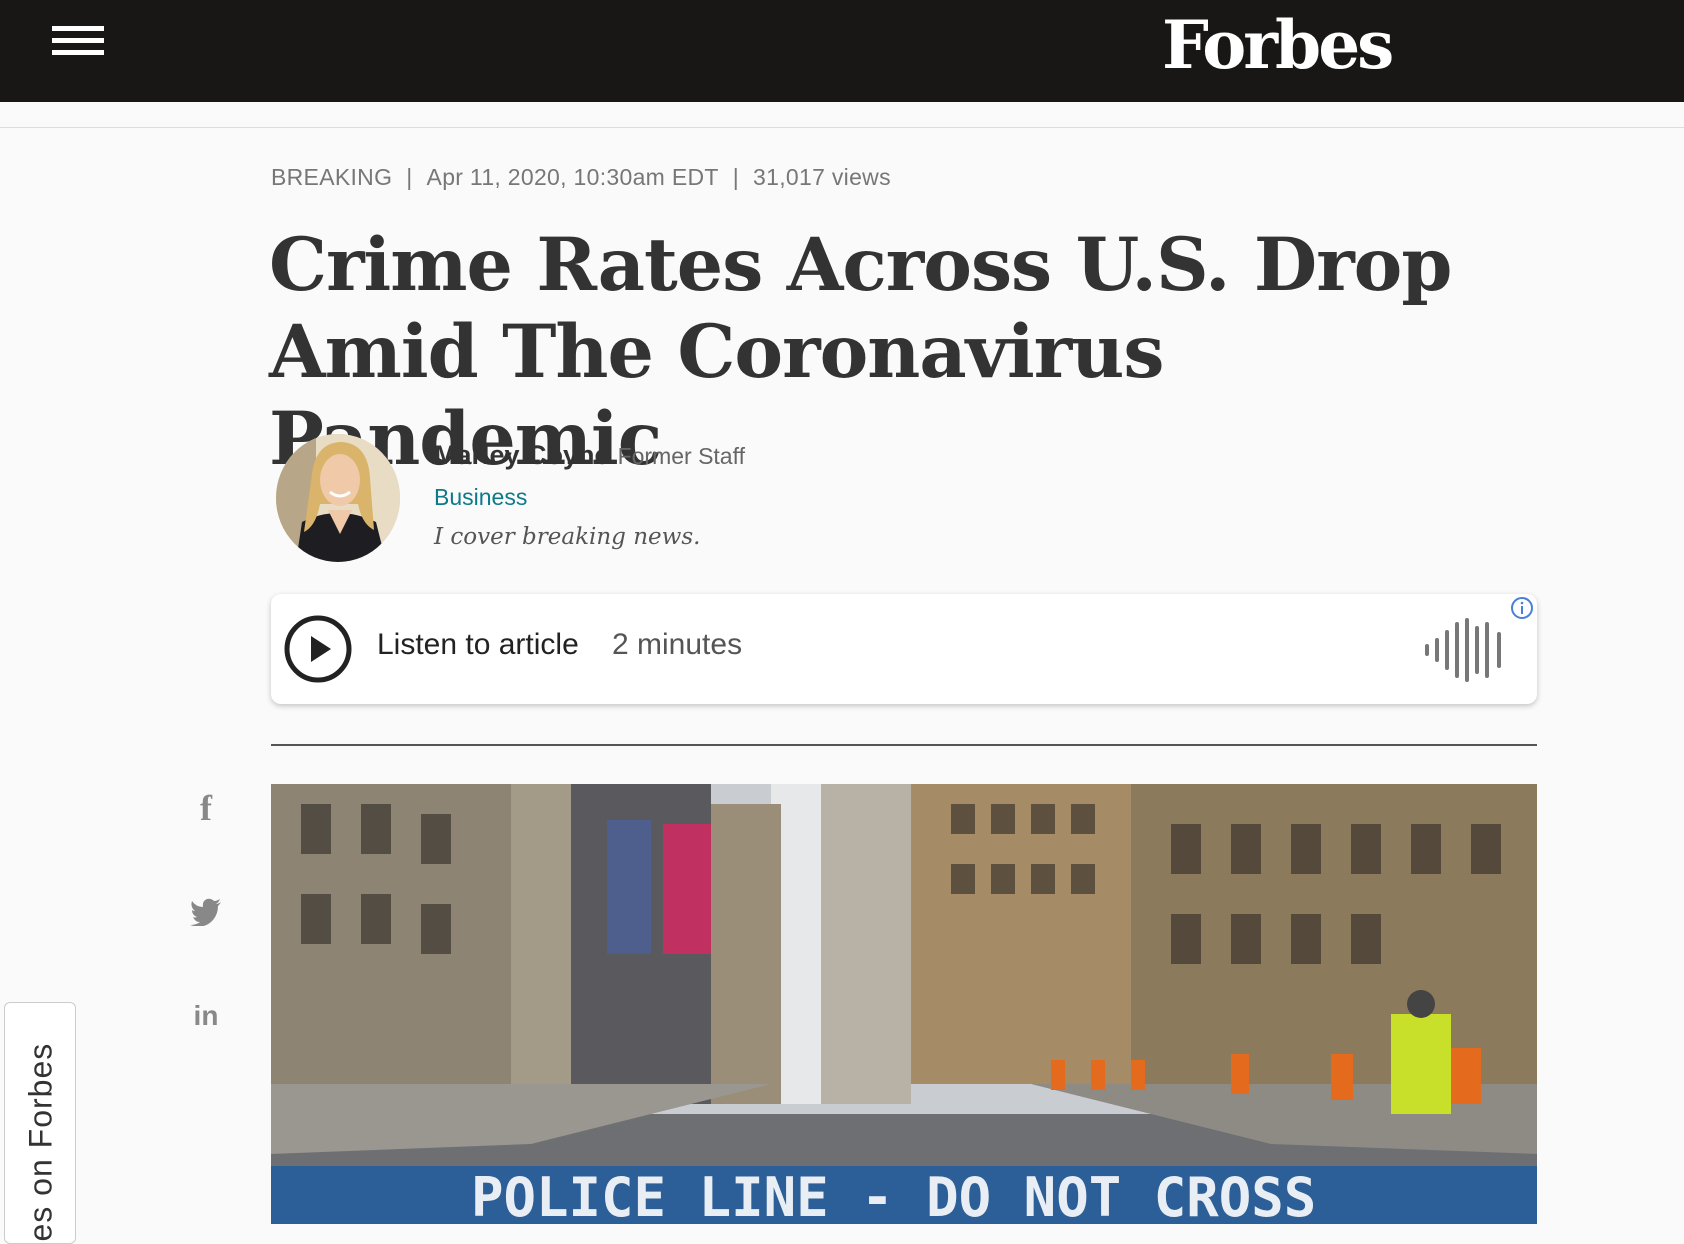  I want to click on listen-to-article-player: Listen to article 2 minutes, so click(904, 649).